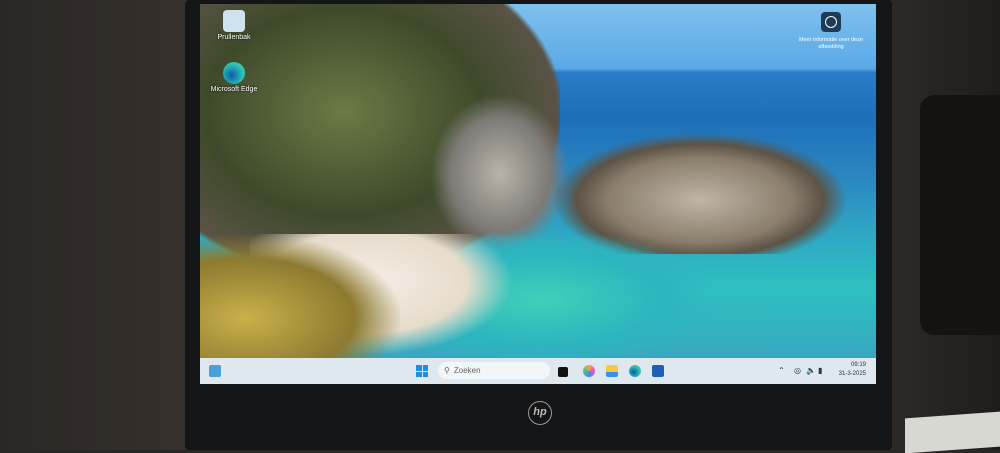  What do you see at coordinates (467, 370) in the screenshot?
I see `search-placeholder: Zoeken` at bounding box center [467, 370].